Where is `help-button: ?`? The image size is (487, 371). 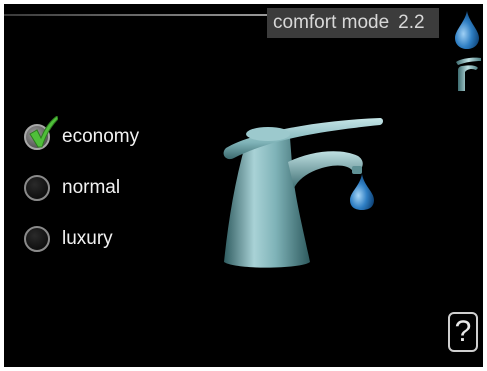 help-button: ? is located at coordinates (463, 332).